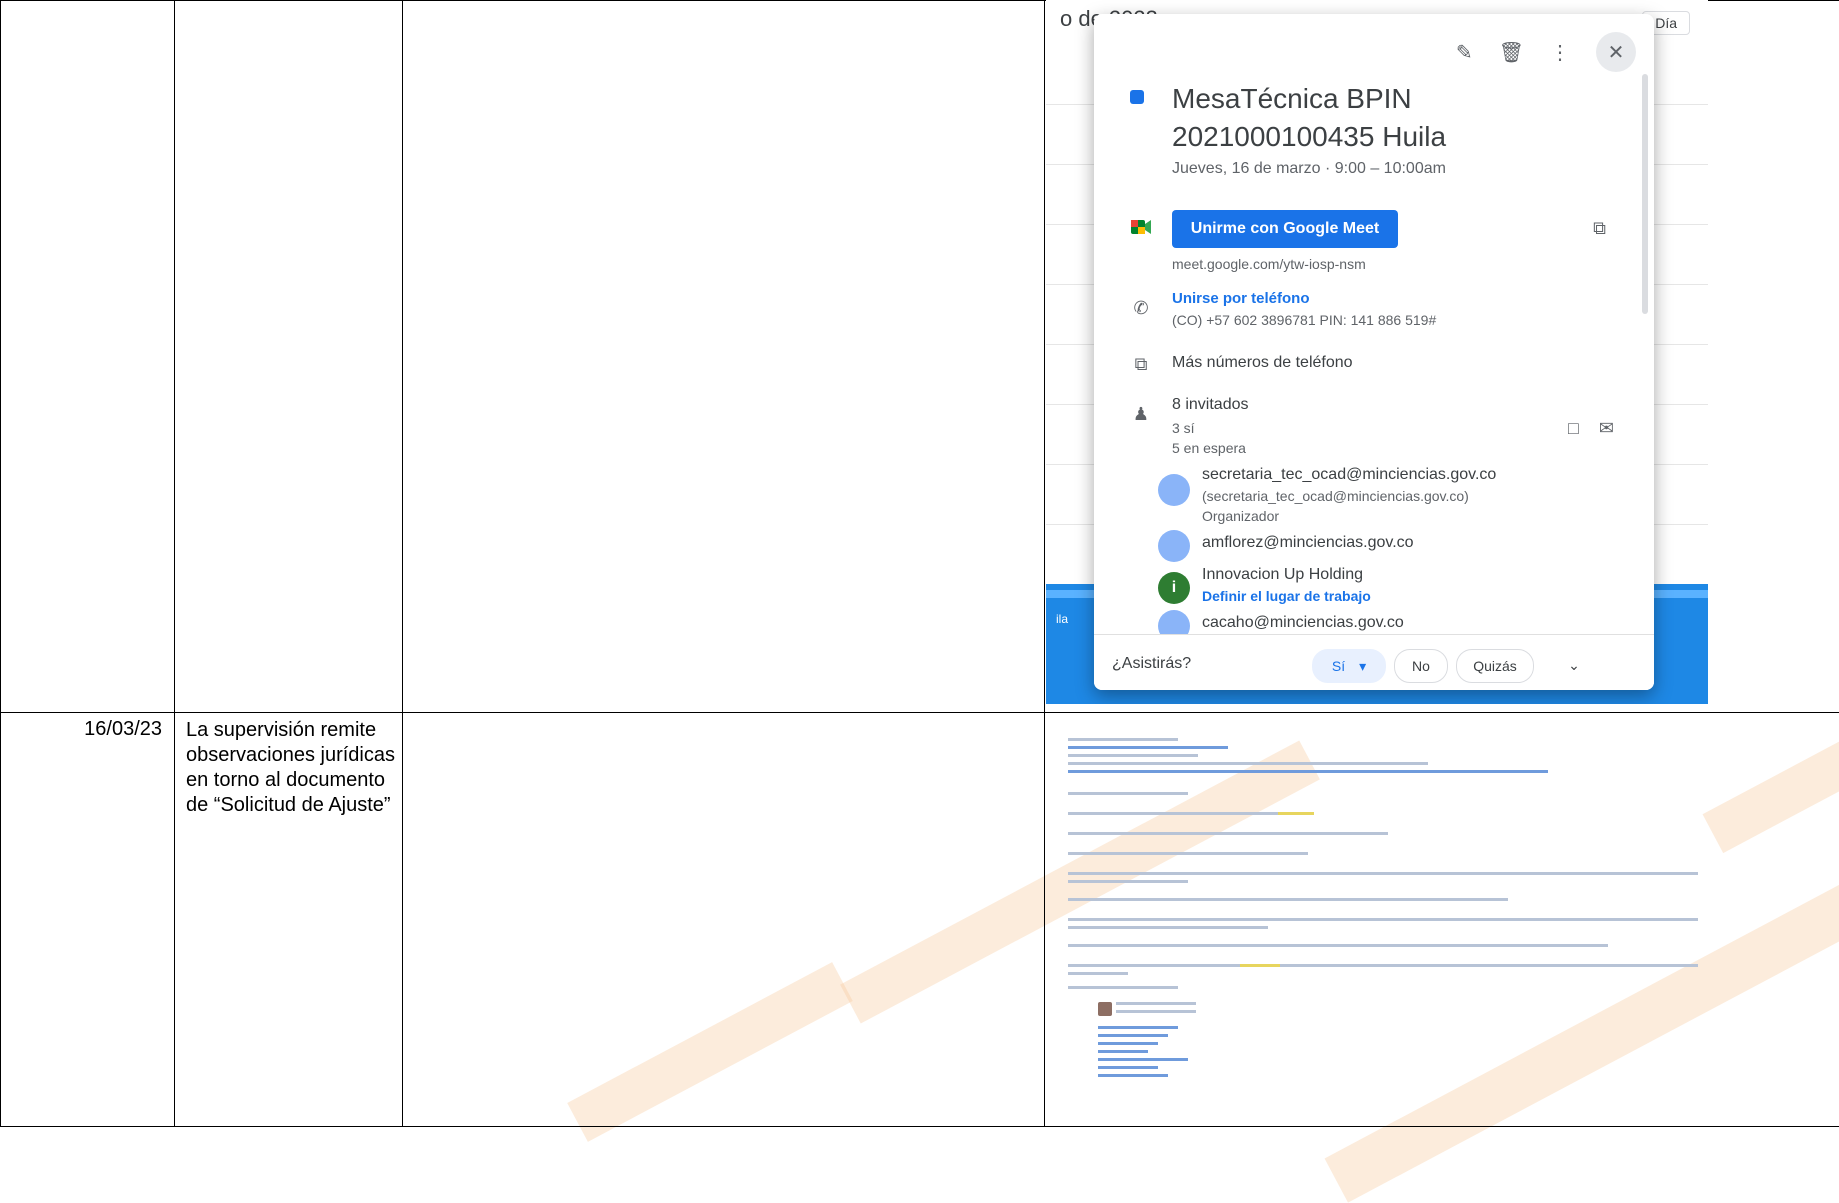  What do you see at coordinates (1464, 52) in the screenshot?
I see `edit-icon: ✎` at bounding box center [1464, 52].